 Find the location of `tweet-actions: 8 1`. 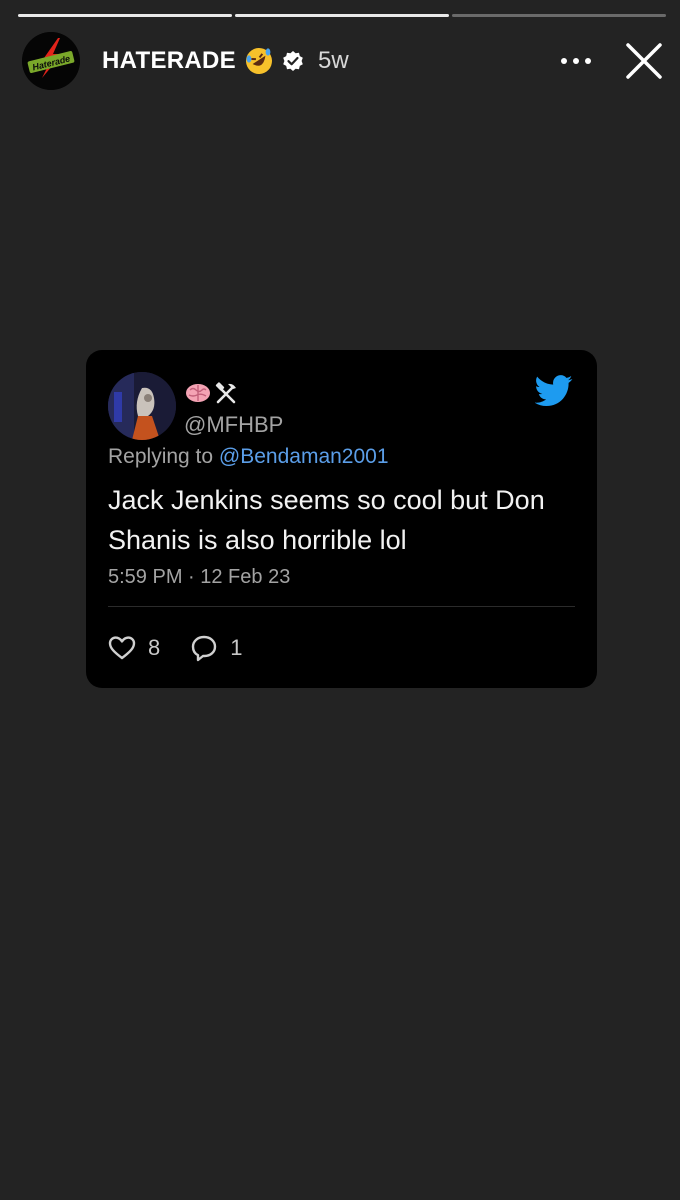

tweet-actions: 8 1 is located at coordinates (190, 648).